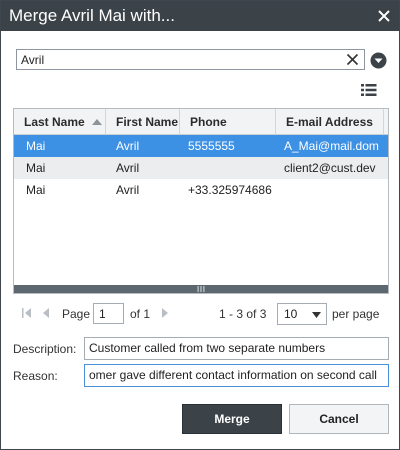 Image resolution: width=400 pixels, height=450 pixels. I want to click on previous-page-icon, so click(46, 313).